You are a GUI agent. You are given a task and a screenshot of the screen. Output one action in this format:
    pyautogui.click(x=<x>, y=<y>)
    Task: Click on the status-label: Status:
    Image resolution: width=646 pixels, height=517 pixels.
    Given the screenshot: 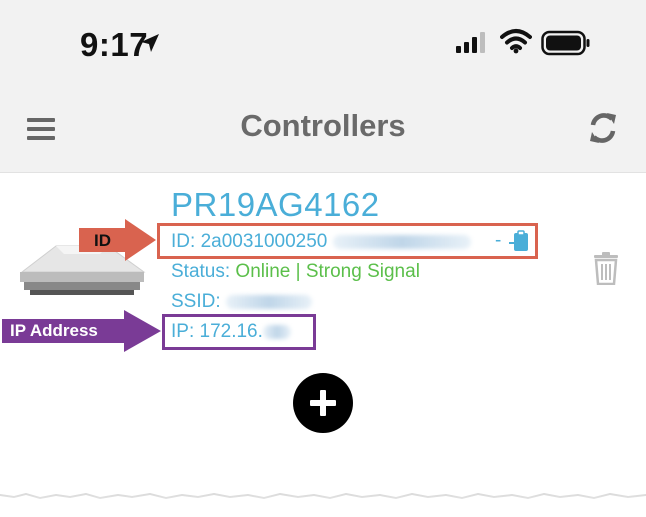 What is the action you would take?
    pyautogui.click(x=203, y=271)
    